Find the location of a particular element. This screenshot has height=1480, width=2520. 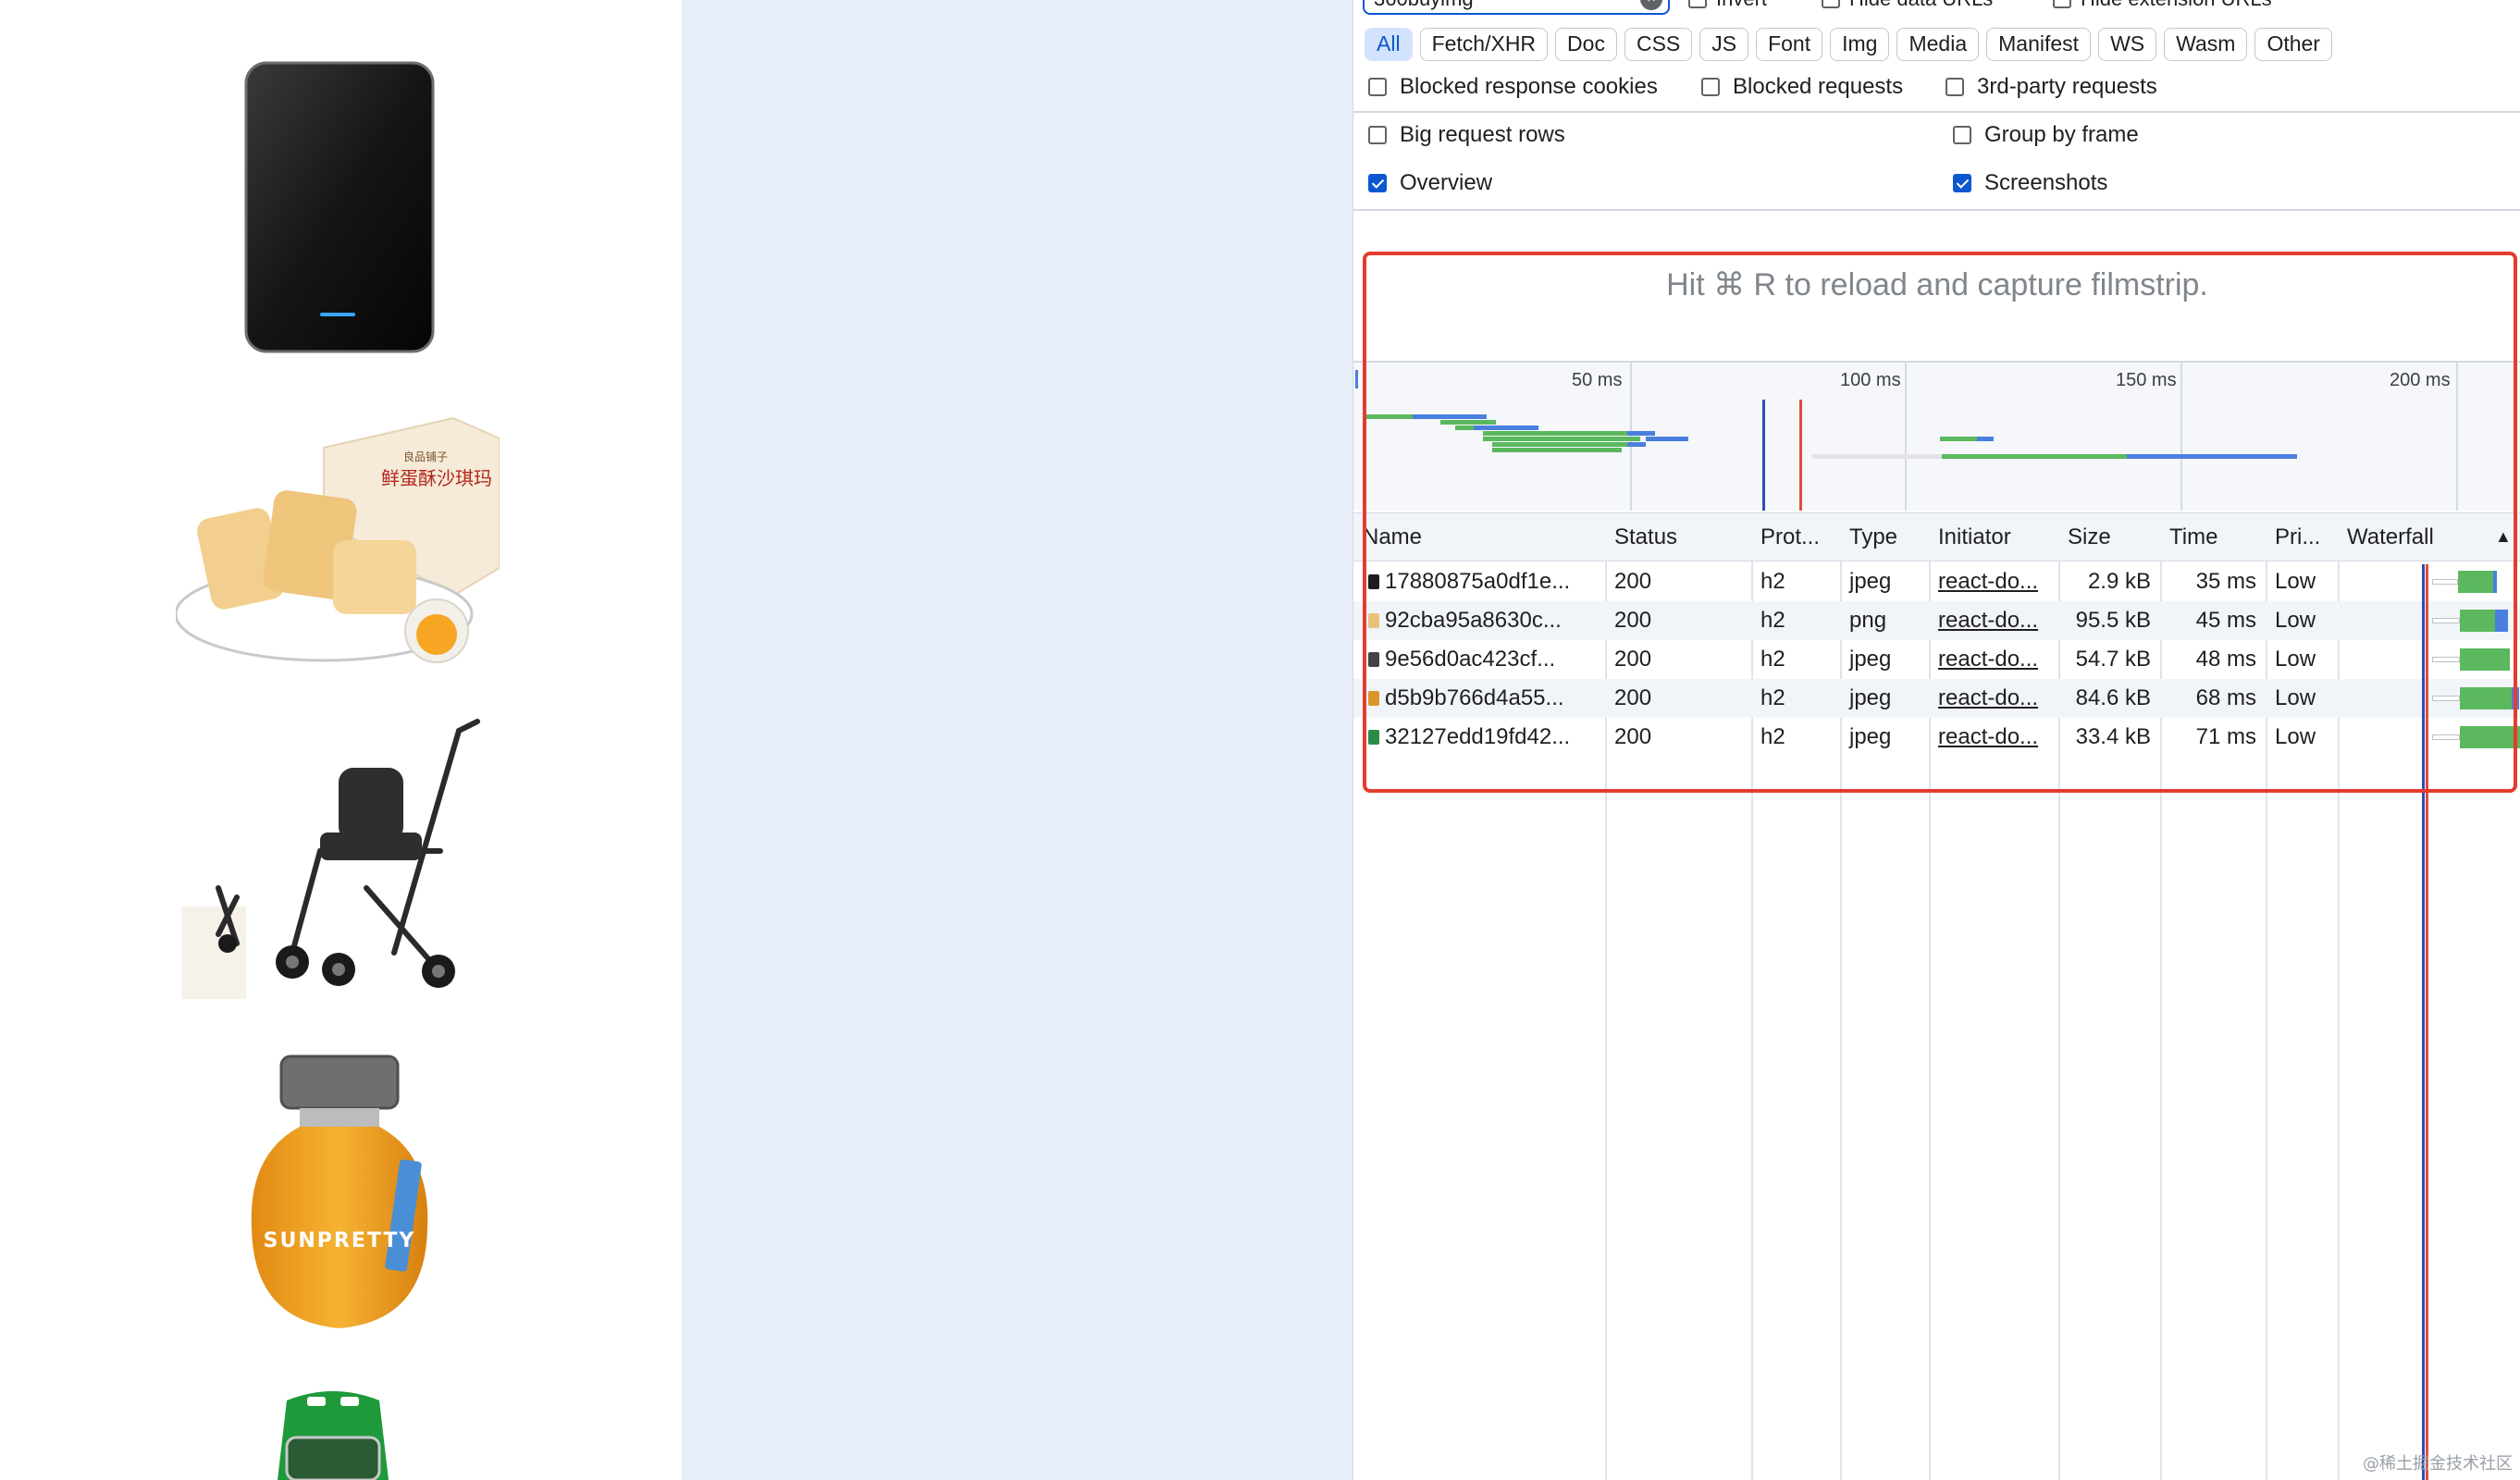

cell-size: 84.6 kB is located at coordinates (2113, 697).